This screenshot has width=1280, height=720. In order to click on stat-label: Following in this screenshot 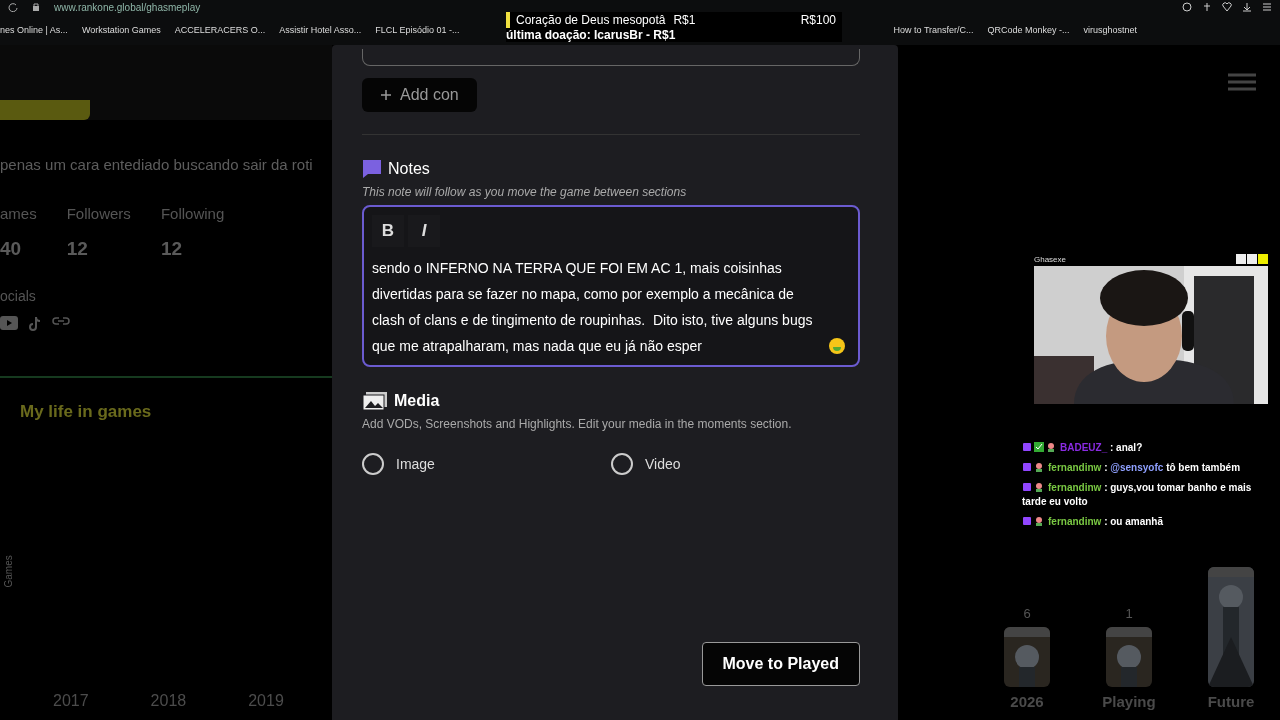, I will do `click(192, 213)`.